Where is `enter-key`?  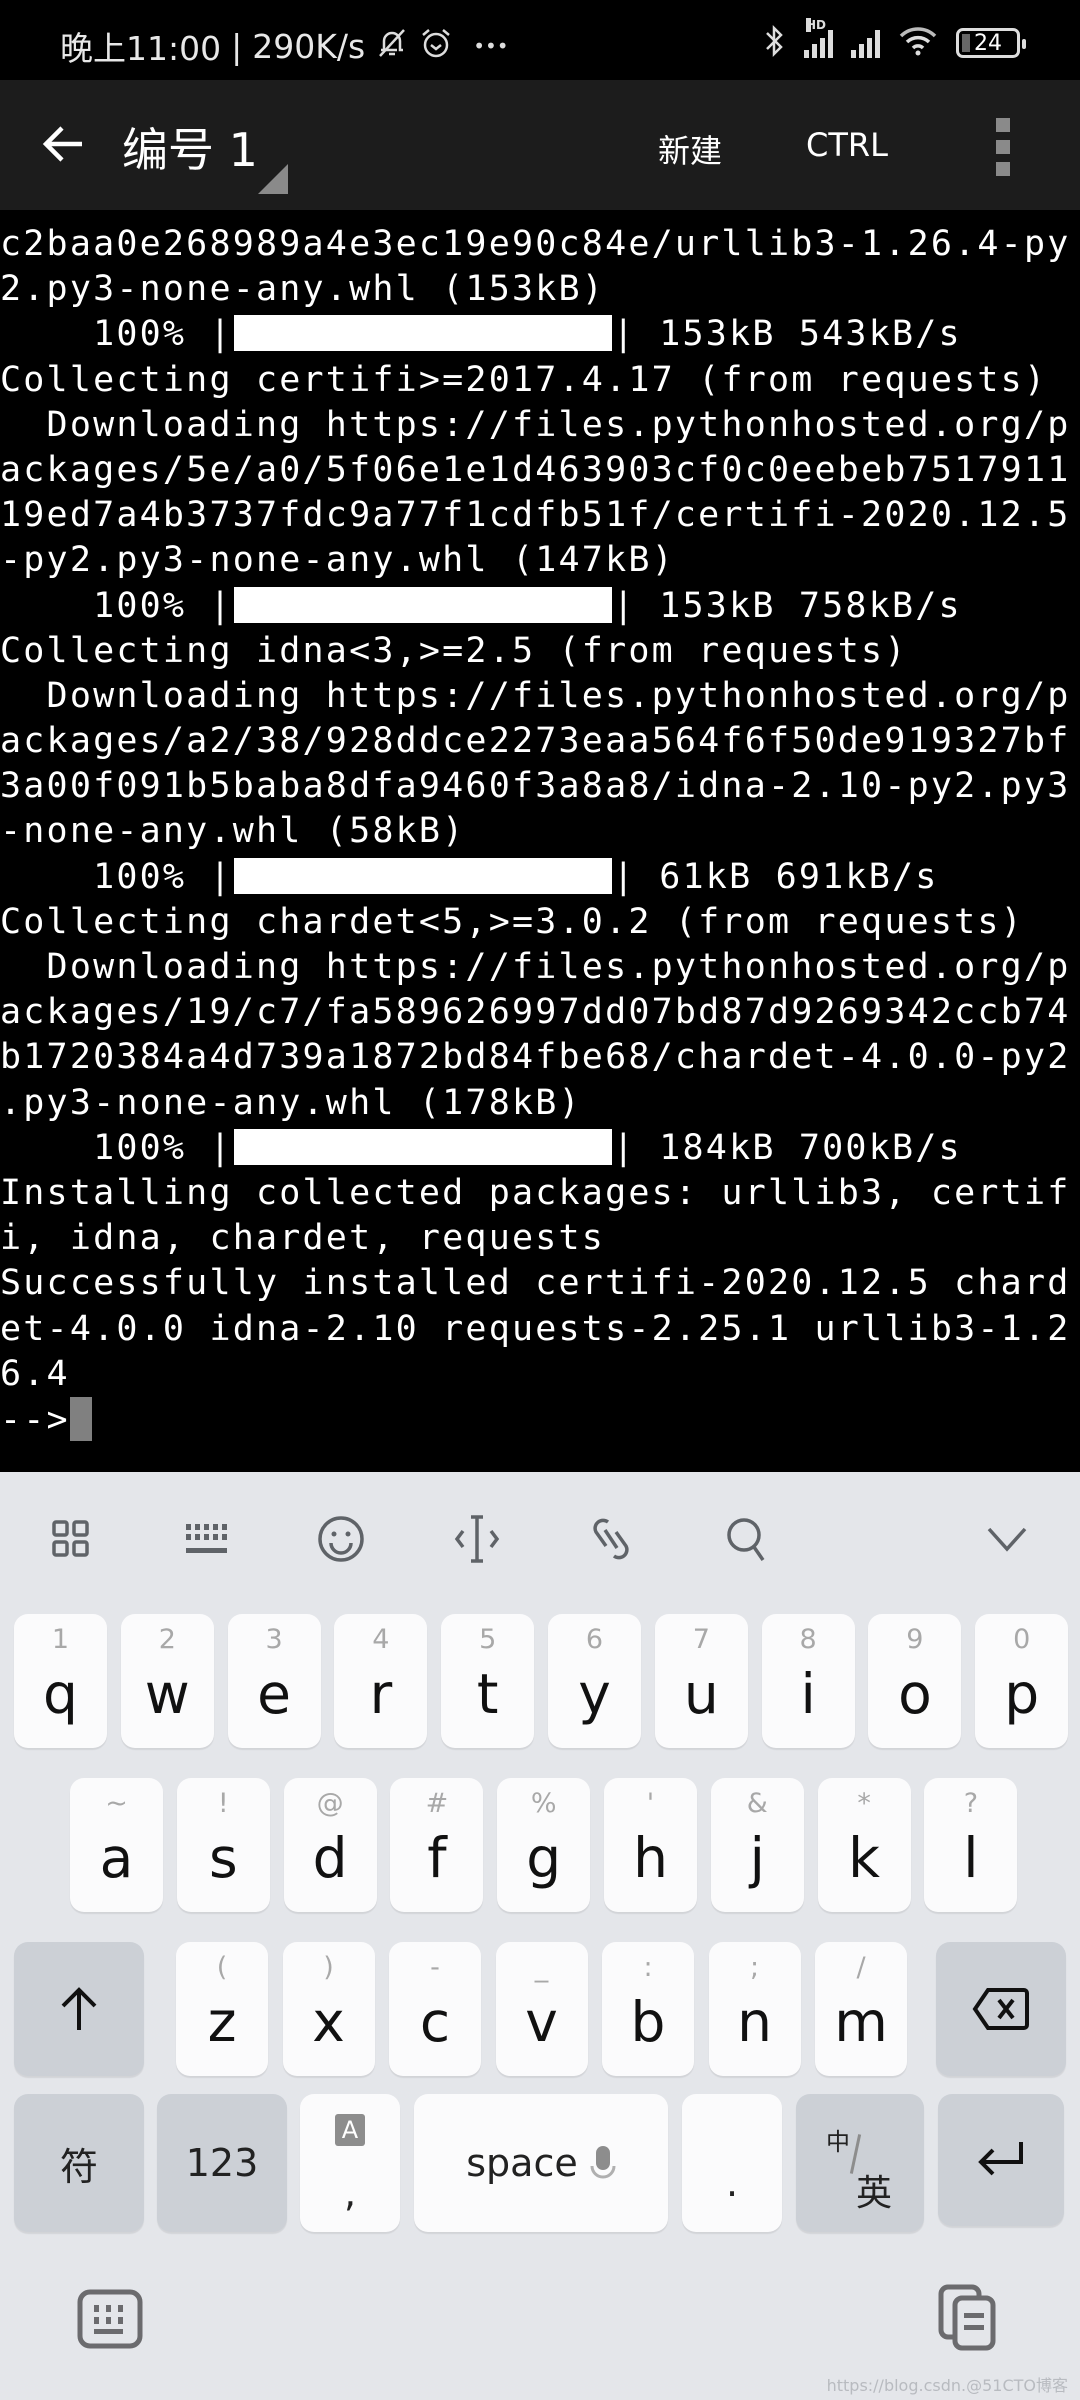 enter-key is located at coordinates (1001, 2160).